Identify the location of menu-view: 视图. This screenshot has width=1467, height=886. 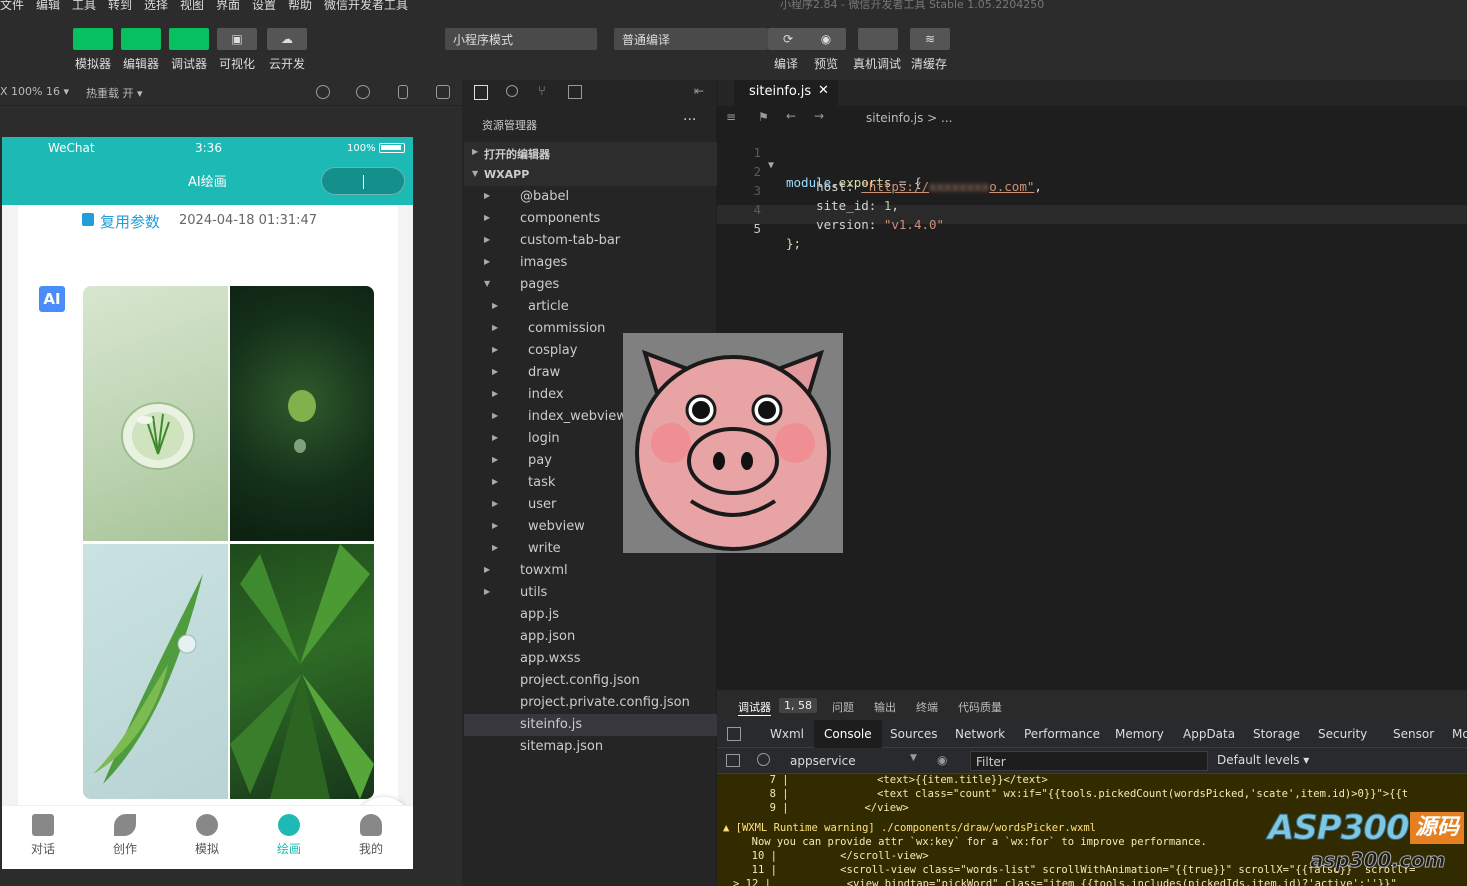
(192, 5).